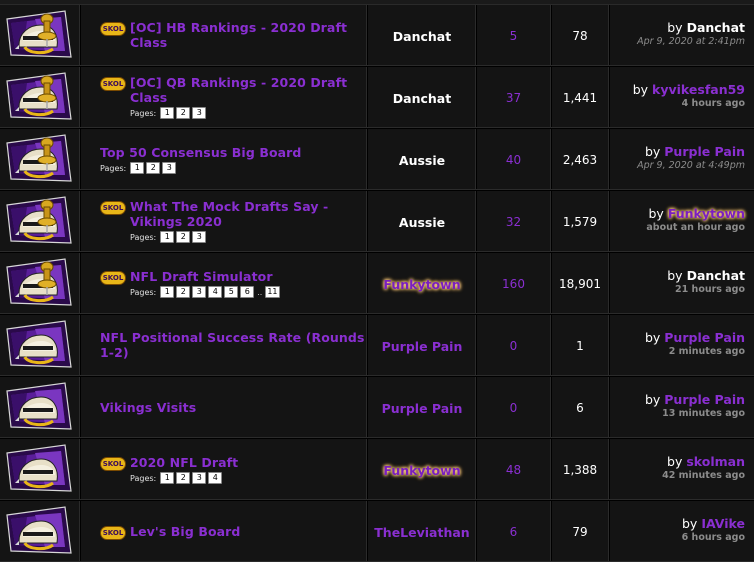  Describe the element at coordinates (260, 292) in the screenshot. I see `pages-ellipsis: ..` at that location.